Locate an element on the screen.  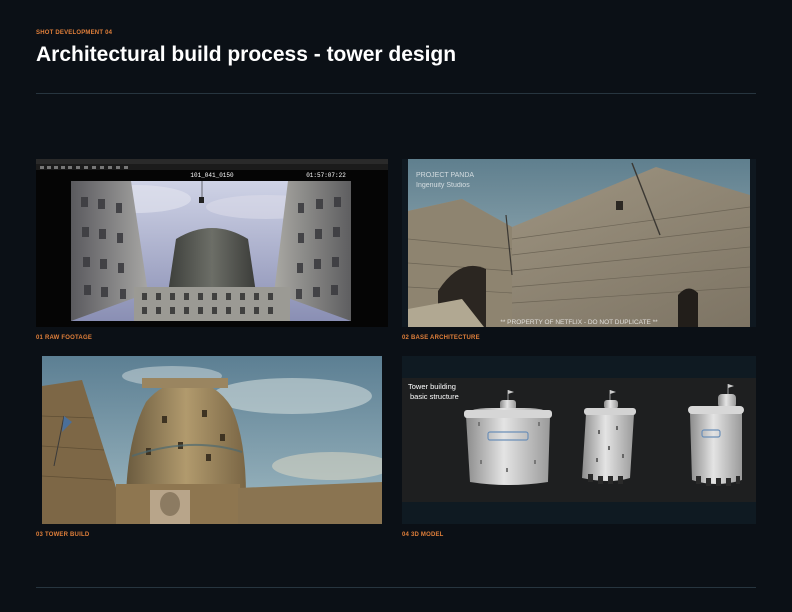
tower-build-panel is located at coordinates (212, 440).